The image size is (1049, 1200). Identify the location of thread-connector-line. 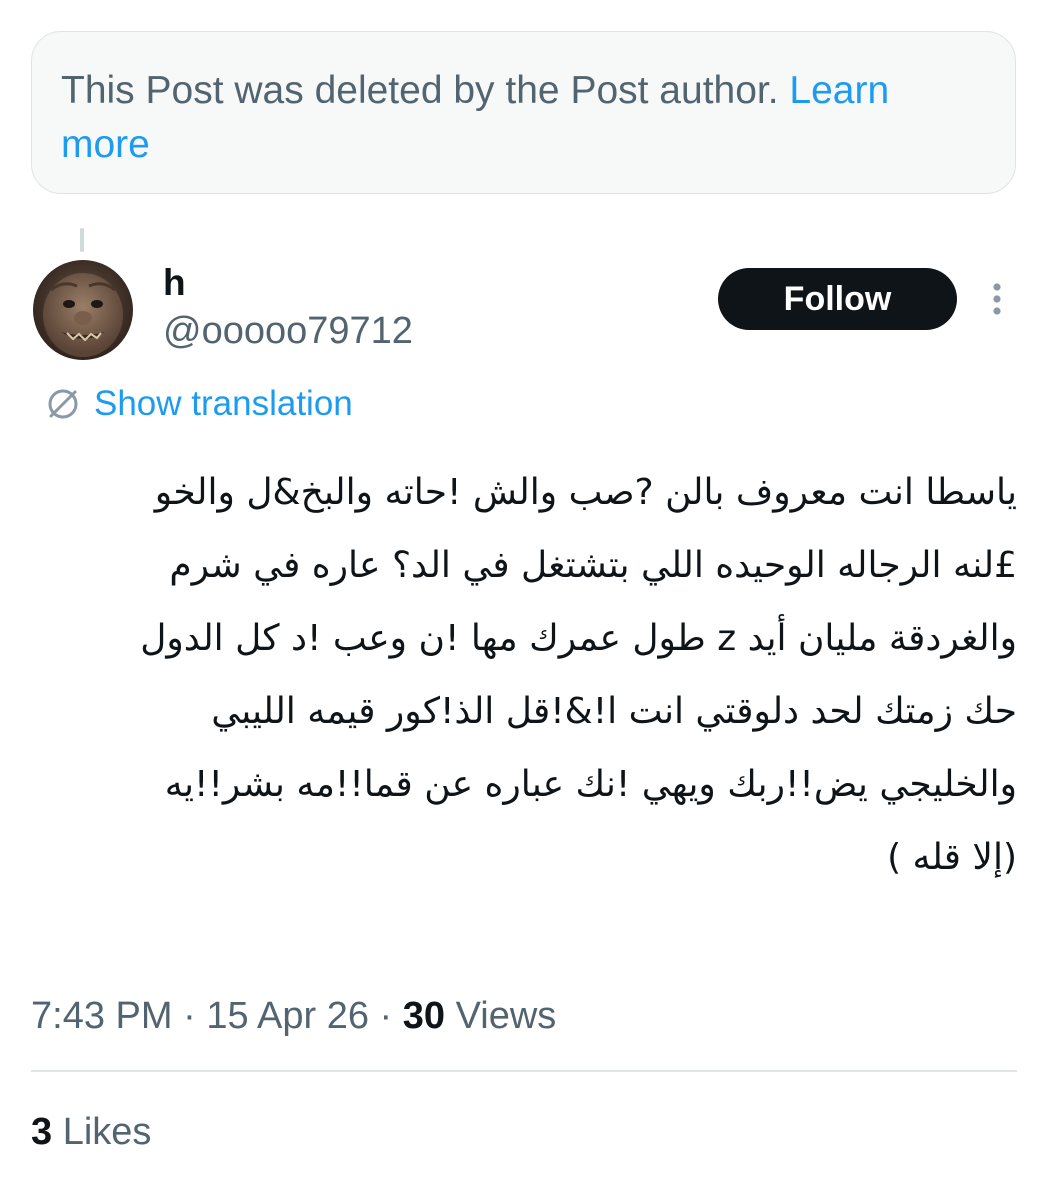
(82, 240).